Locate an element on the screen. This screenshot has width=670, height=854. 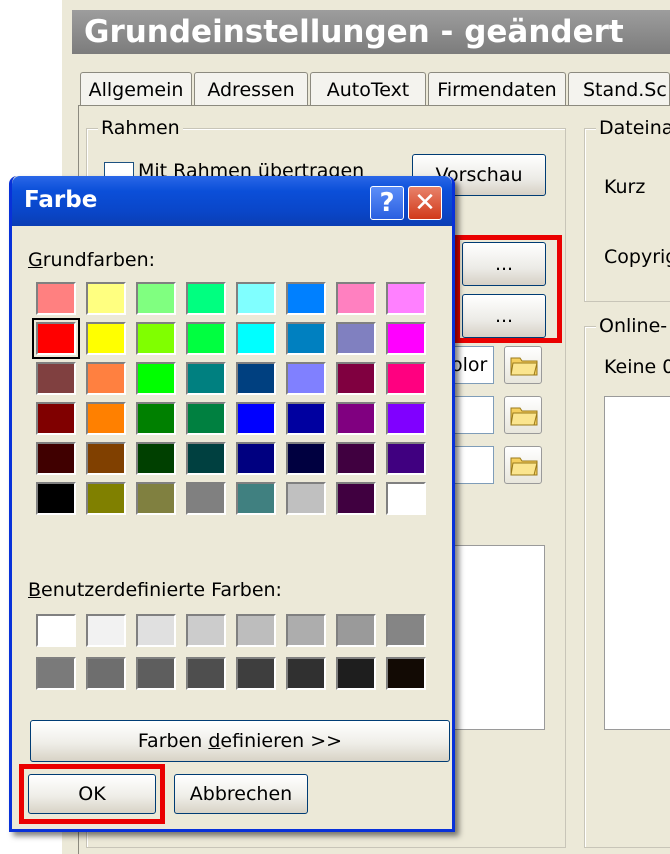
file-field-1-text: olor is located at coordinates (469, 365).